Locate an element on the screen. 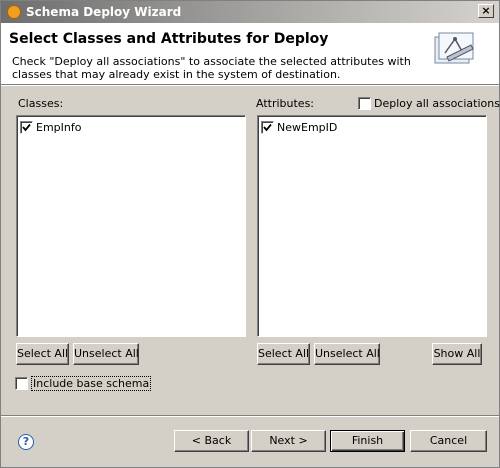 The image size is (500, 468). attributes-item-label: NewEmpID is located at coordinates (307, 127).